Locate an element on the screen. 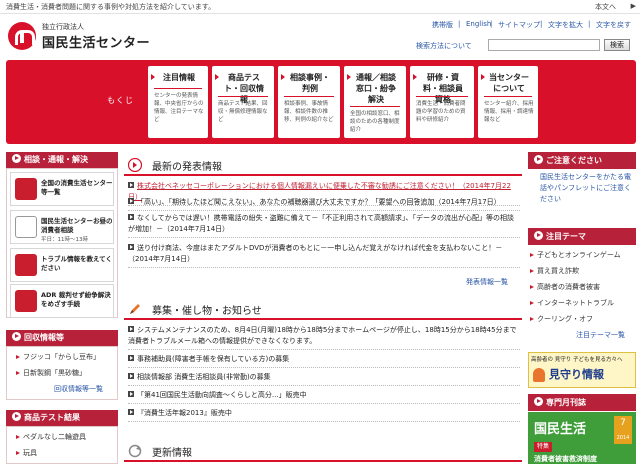 Image resolution: width=640 pixels, height=464 pixels. magazine-badge: 特集 is located at coordinates (543, 447).